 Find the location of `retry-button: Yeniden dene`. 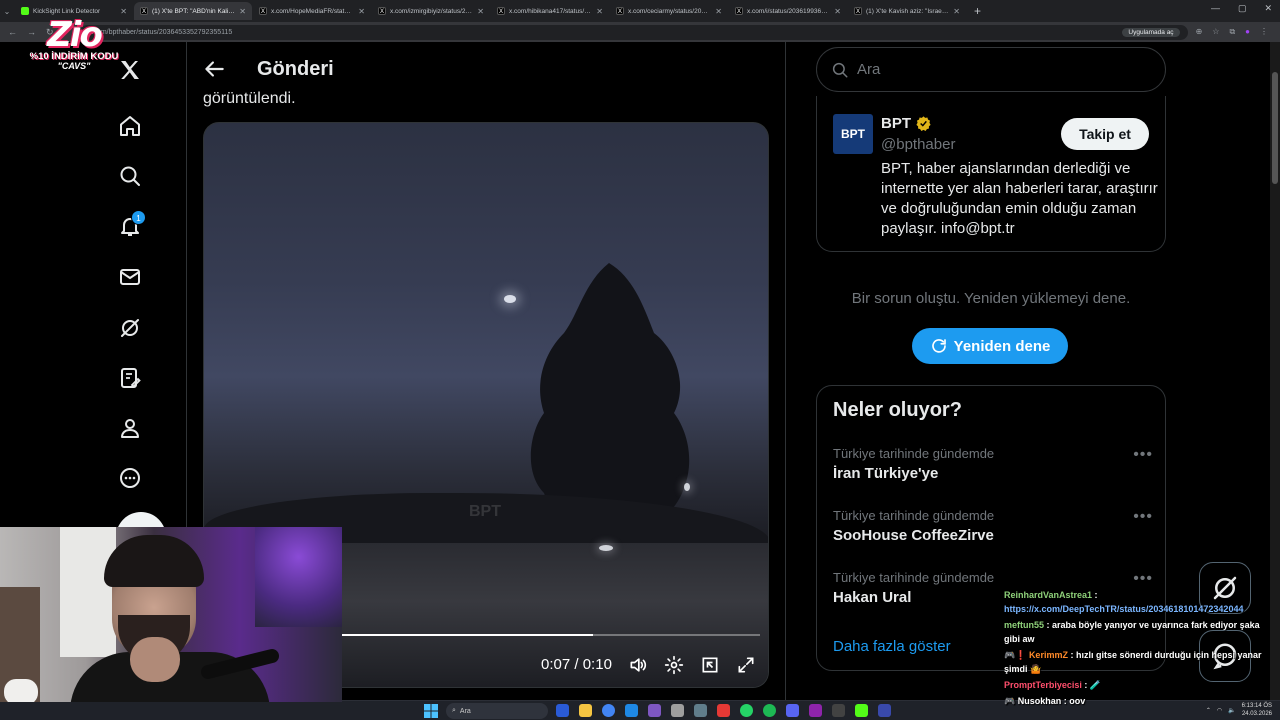

retry-button: Yeniden dene is located at coordinates (990, 346).